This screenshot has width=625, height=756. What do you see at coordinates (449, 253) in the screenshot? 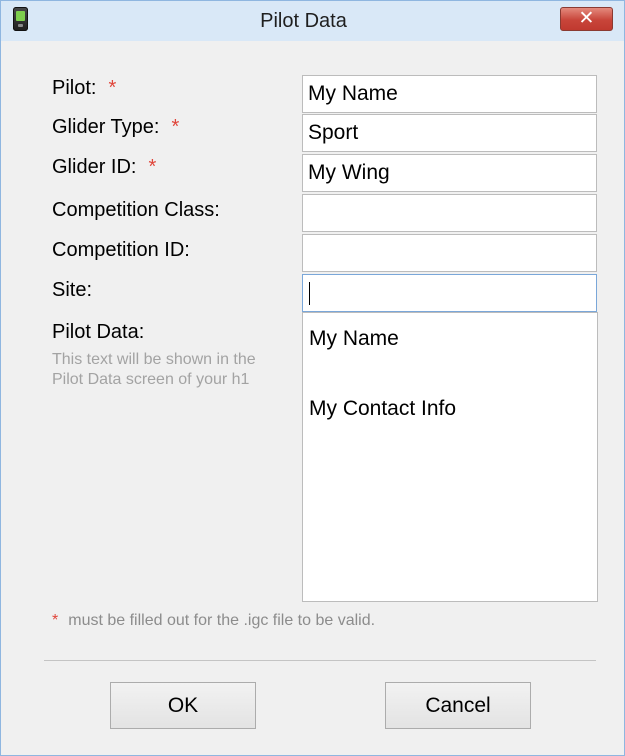
I see `competition-id-field` at bounding box center [449, 253].